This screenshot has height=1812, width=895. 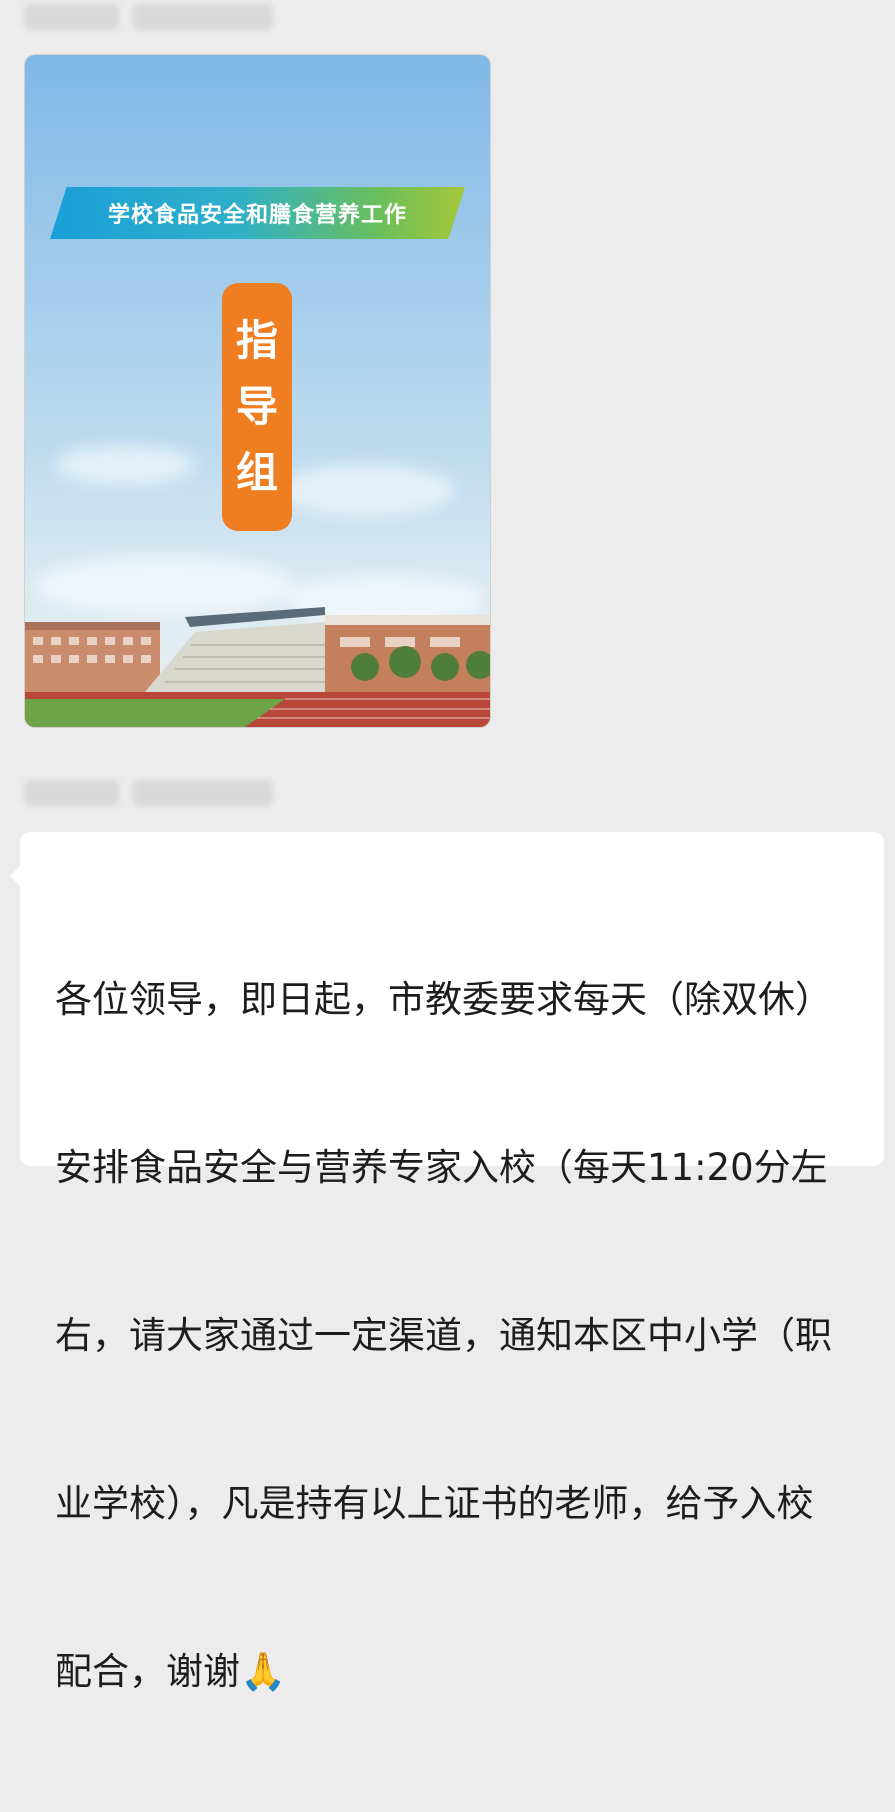 I want to click on poster-banner: 学校食品安全和膳食营养工作, so click(x=257, y=213).